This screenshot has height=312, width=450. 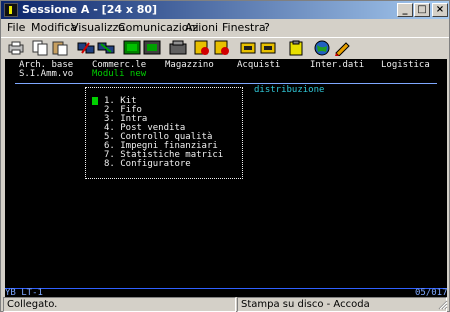 I want to click on record-icon, so click(x=178, y=48).